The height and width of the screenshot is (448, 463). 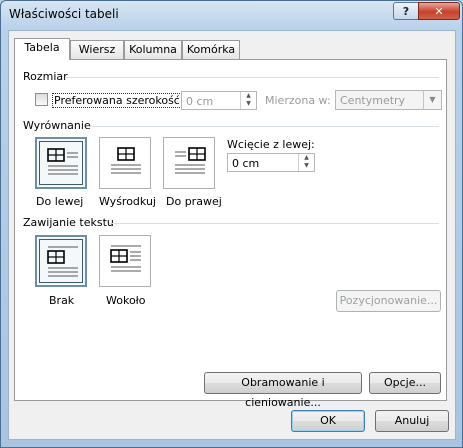 I want to click on help-icon: ?, so click(x=406, y=11).